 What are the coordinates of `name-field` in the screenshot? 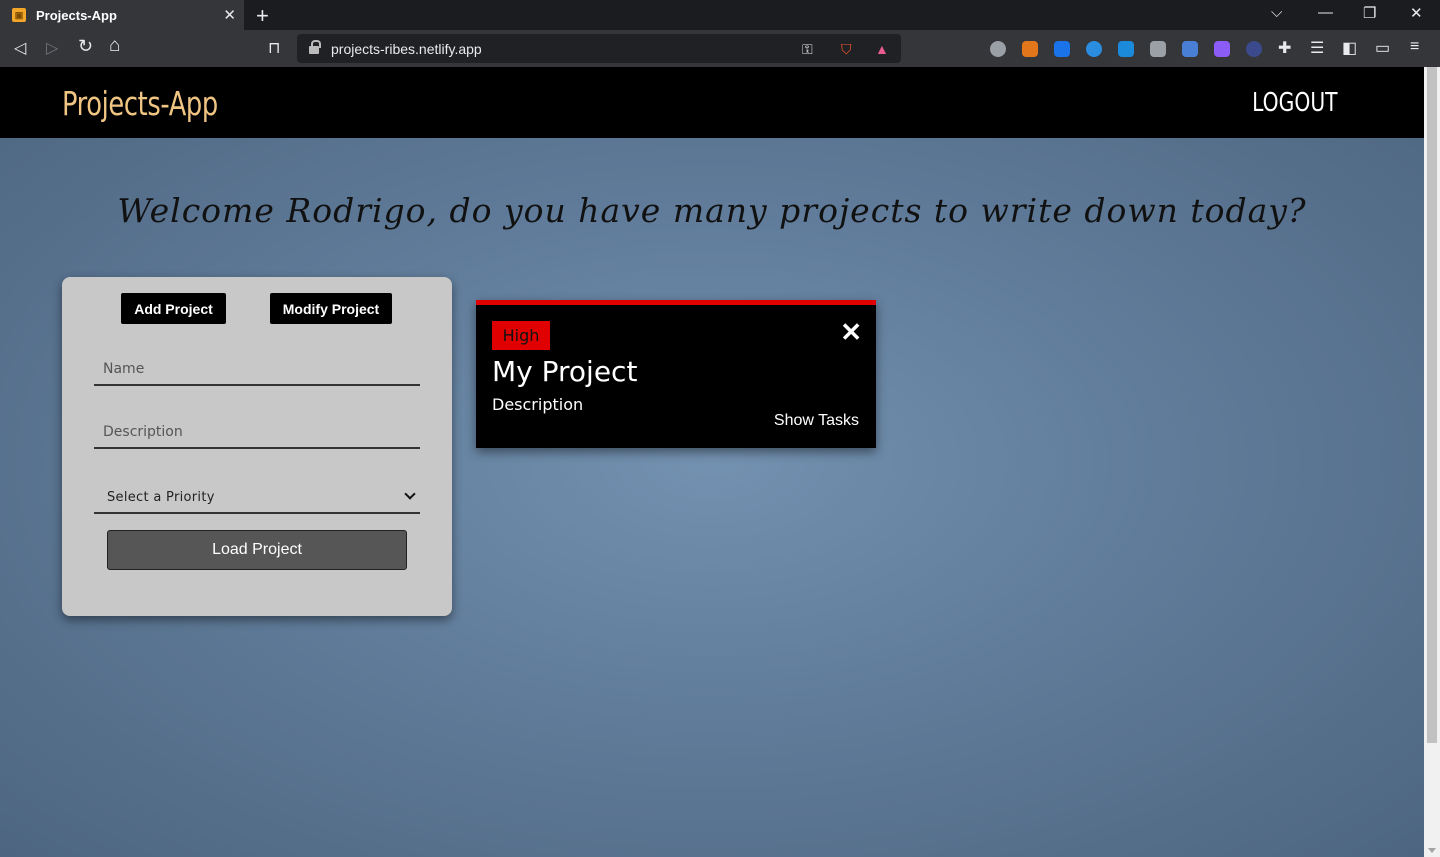 It's located at (257, 370).